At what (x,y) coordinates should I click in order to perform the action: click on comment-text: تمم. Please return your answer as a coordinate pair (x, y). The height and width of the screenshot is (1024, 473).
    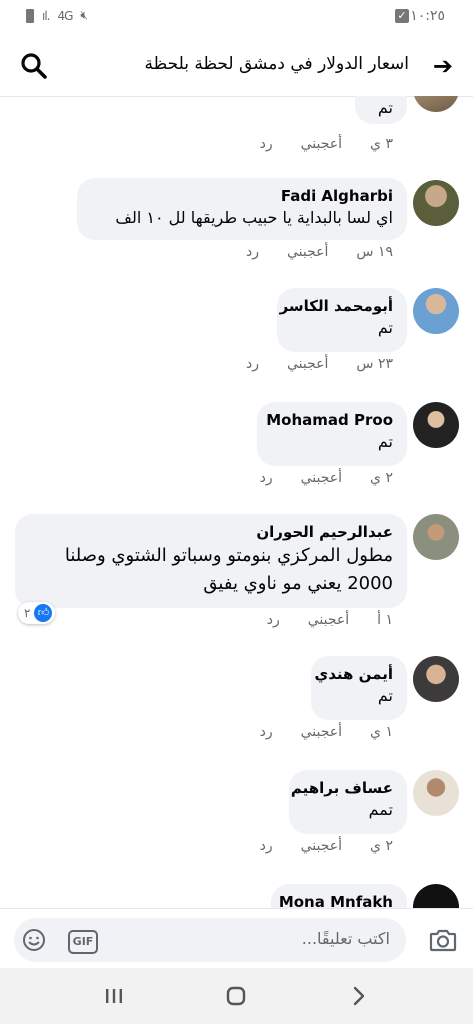
    Looking at the image, I should click on (380, 809).